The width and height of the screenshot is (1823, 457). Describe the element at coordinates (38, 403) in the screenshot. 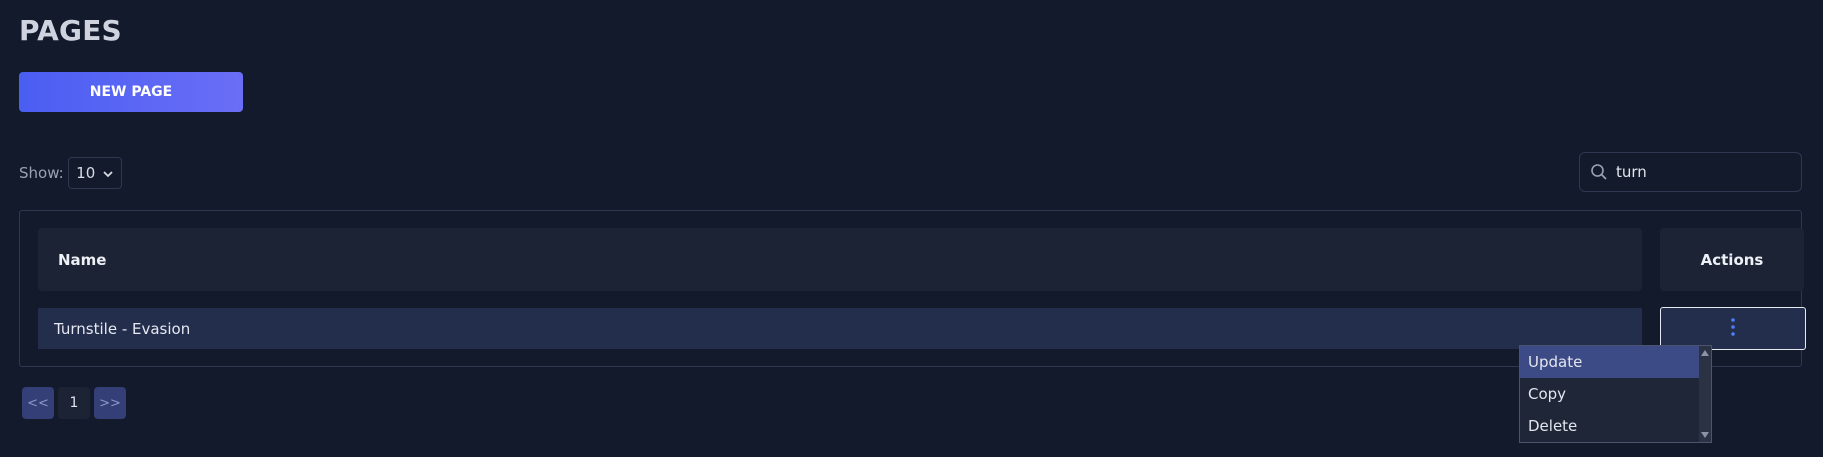

I see `prev-page-button: <<` at that location.